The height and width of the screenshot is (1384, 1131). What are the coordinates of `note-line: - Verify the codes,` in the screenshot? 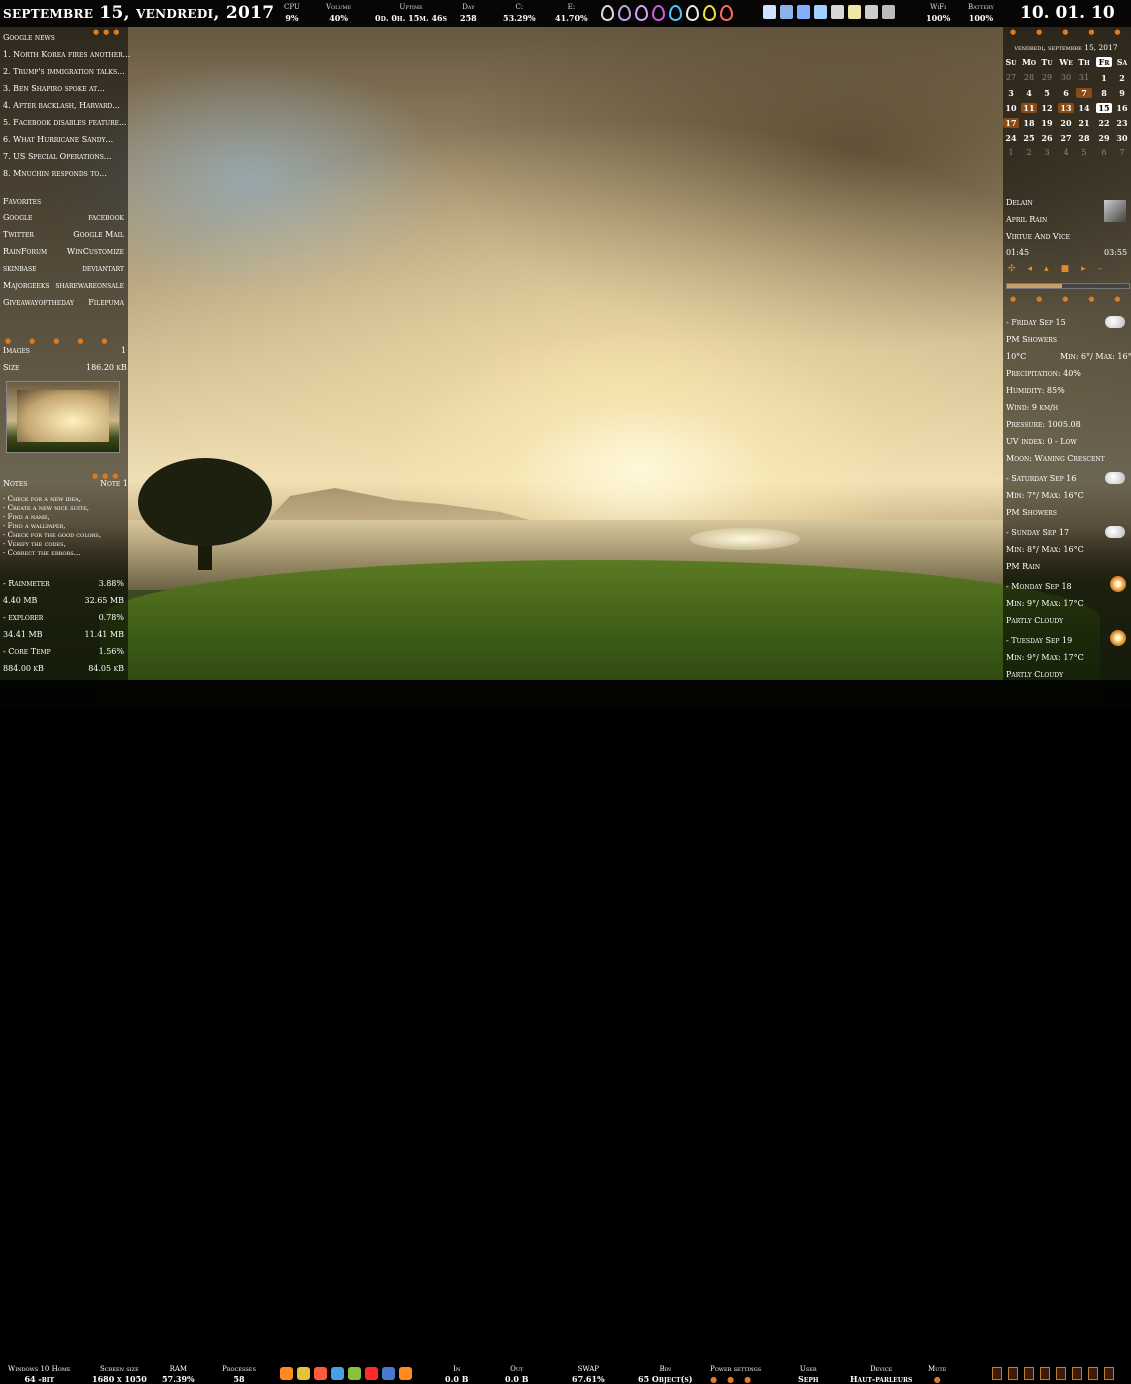 It's located at (34, 544).